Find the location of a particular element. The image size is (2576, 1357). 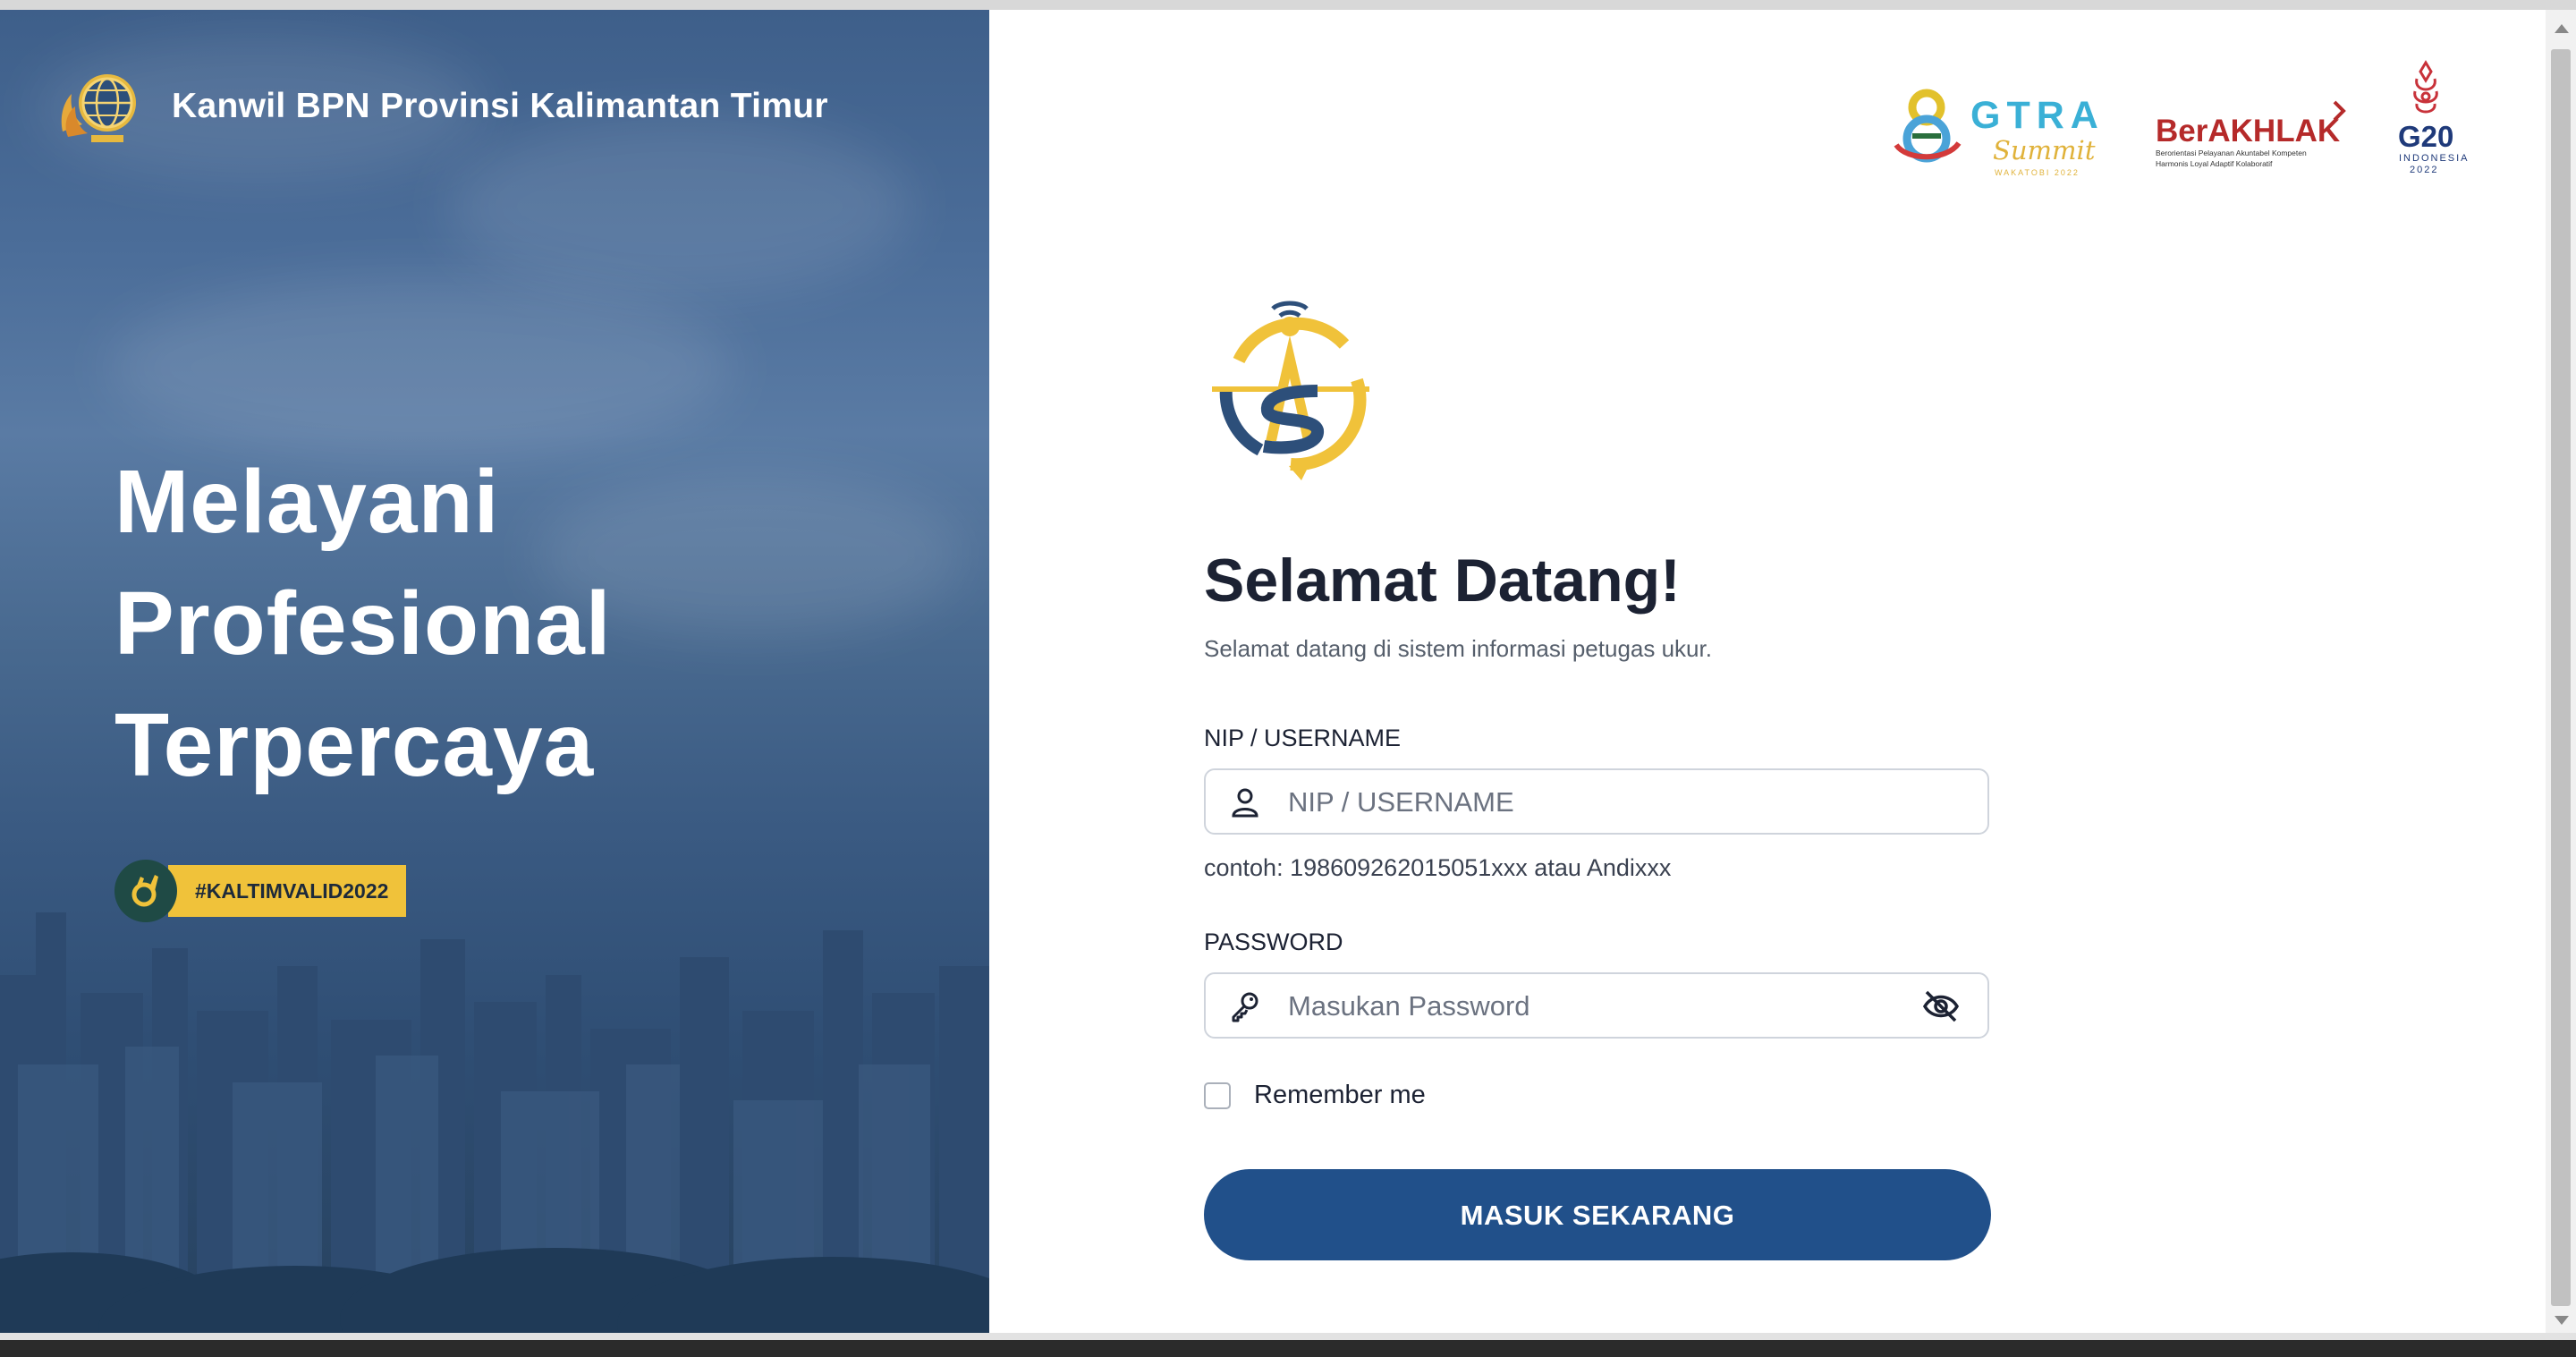

hero-headline: Melayani Profesional Terpercaya is located at coordinates (363, 623).